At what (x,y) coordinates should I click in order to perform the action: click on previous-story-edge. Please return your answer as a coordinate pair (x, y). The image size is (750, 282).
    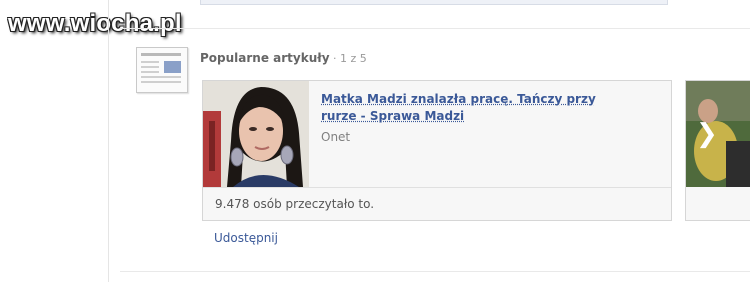
    Looking at the image, I should click on (434, 2).